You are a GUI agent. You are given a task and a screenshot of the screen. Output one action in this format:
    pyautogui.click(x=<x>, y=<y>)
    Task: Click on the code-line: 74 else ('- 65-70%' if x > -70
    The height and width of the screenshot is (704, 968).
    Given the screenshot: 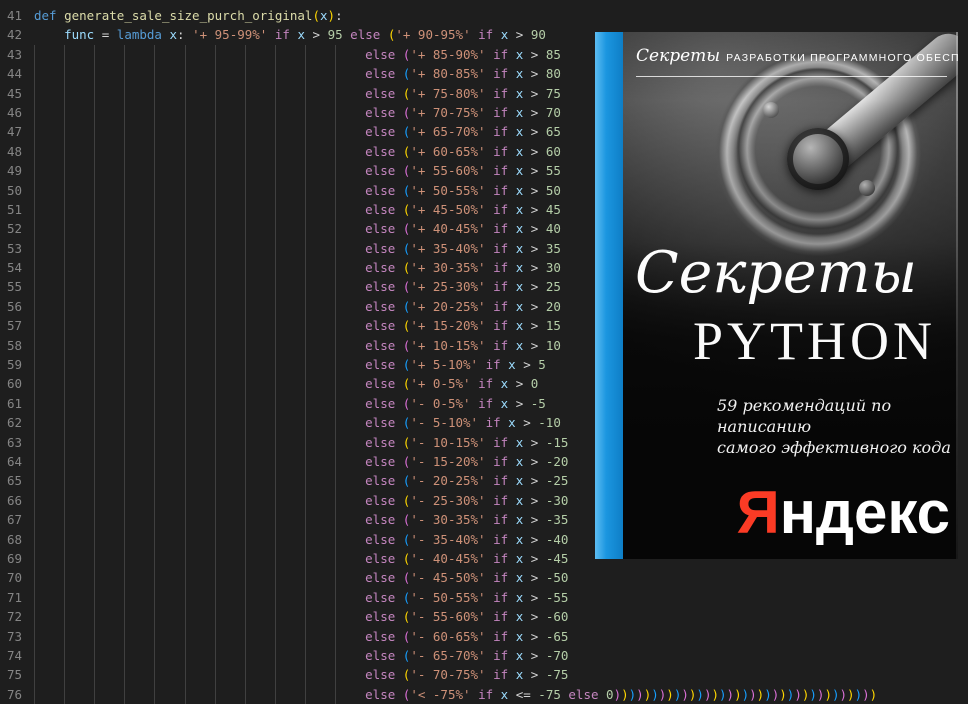 What is the action you would take?
    pyautogui.click(x=484, y=655)
    